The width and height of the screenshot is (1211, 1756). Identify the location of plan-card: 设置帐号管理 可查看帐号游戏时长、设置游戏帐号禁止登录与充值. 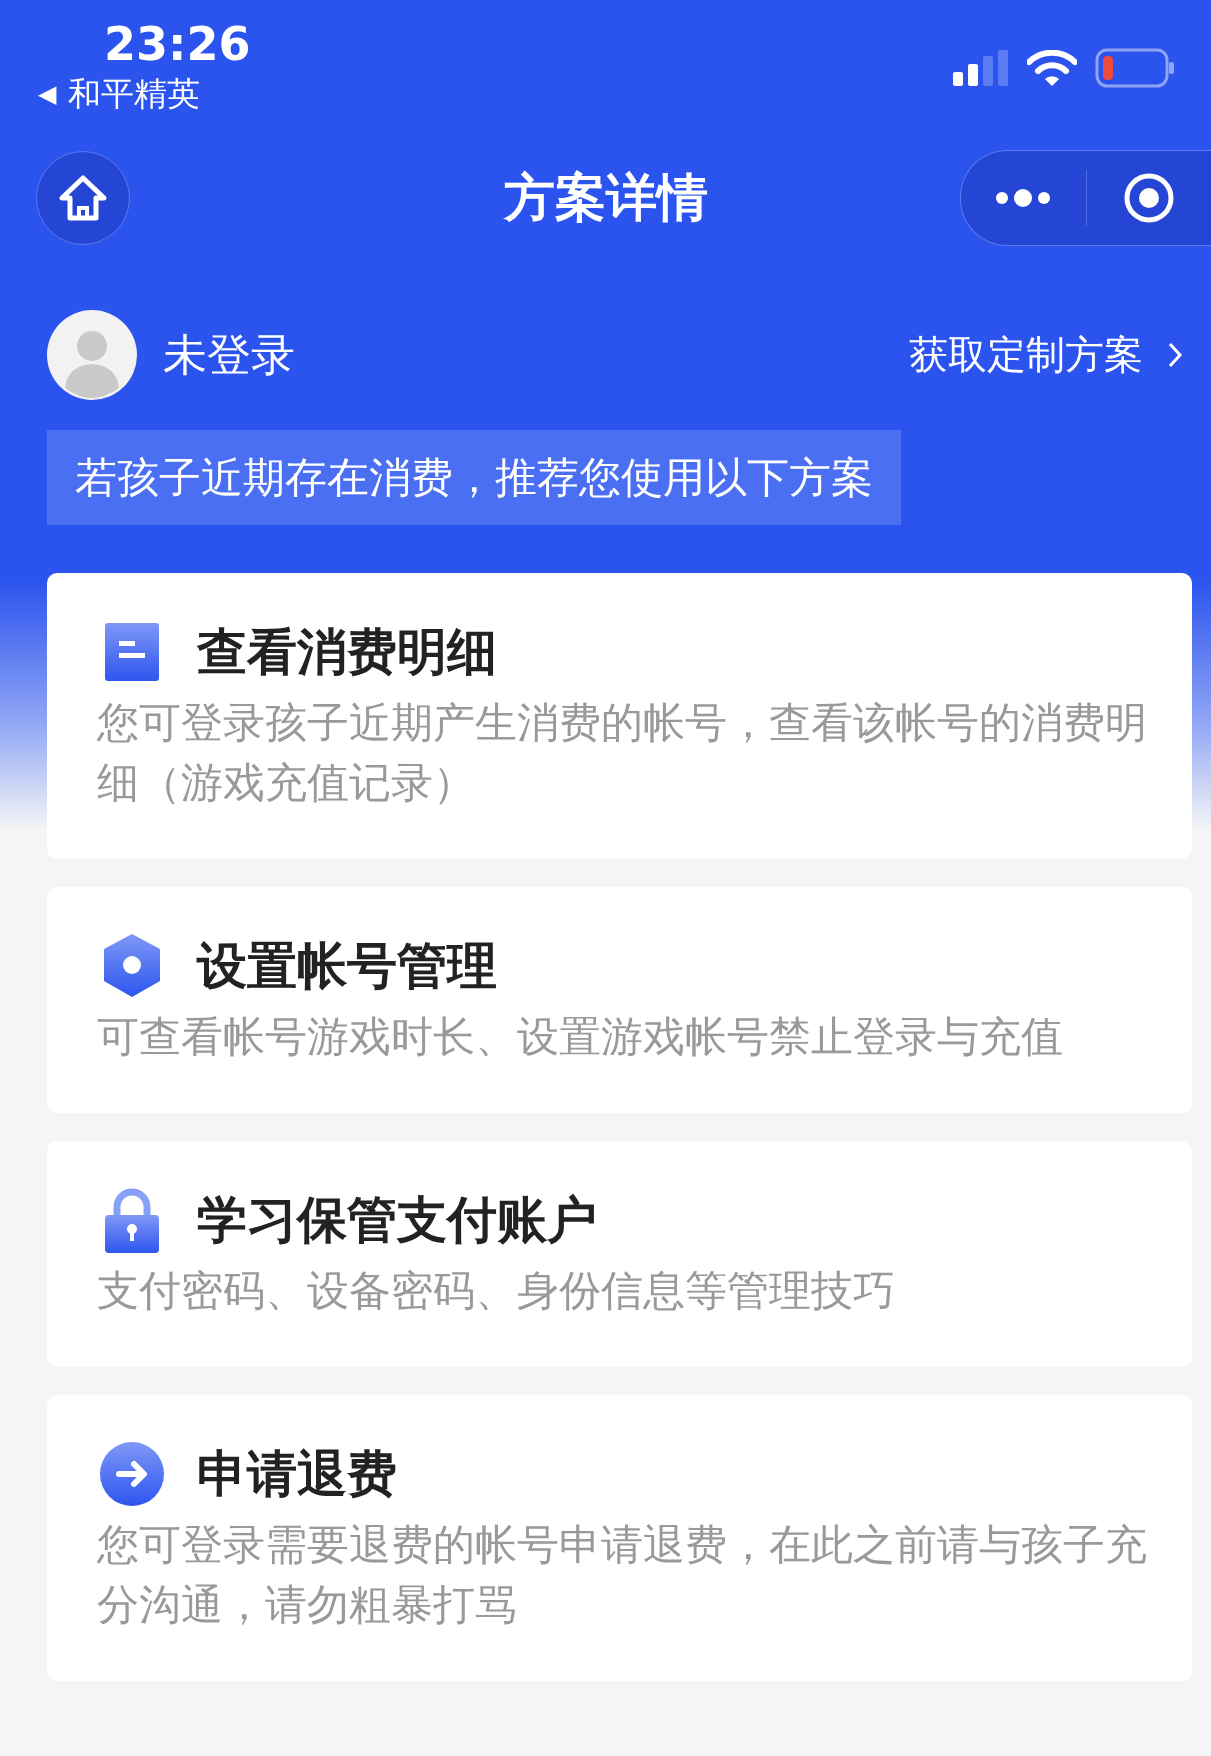
(619, 1000).